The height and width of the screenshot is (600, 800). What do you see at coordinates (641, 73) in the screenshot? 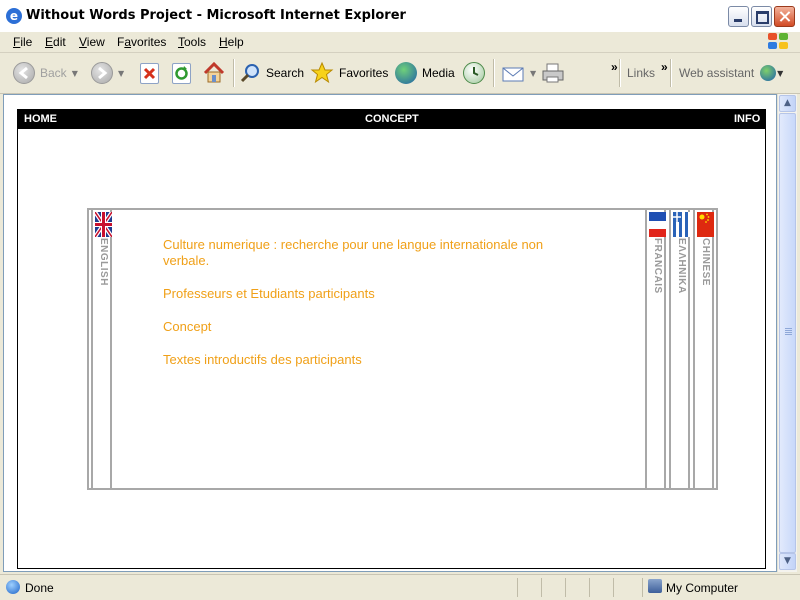
I see `links-label: Links` at bounding box center [641, 73].